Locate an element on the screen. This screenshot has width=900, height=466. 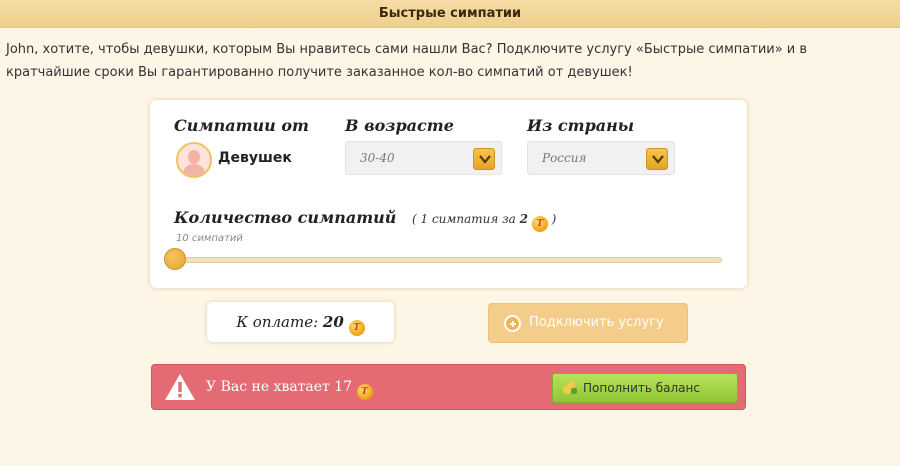
country-select: Россия is located at coordinates (601, 158).